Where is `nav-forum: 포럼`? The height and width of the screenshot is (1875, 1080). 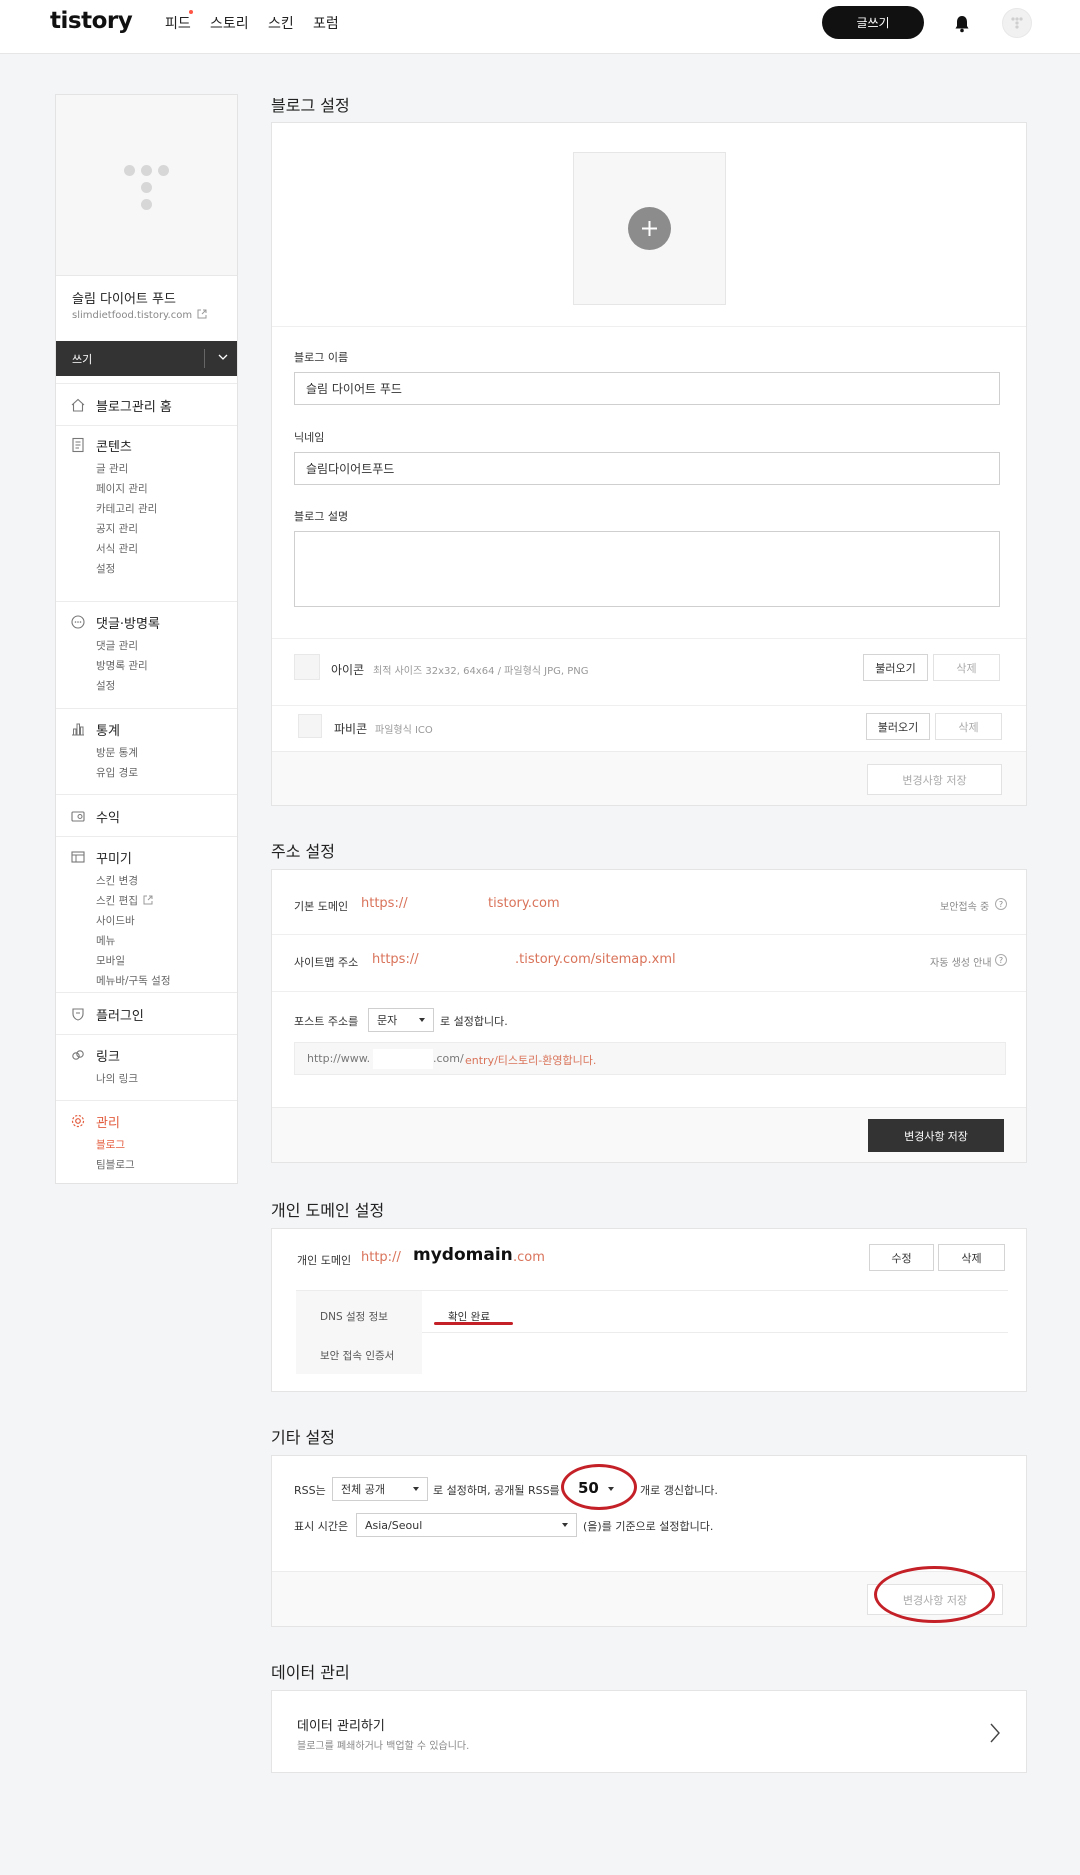
nav-forum: 포럼 is located at coordinates (326, 23).